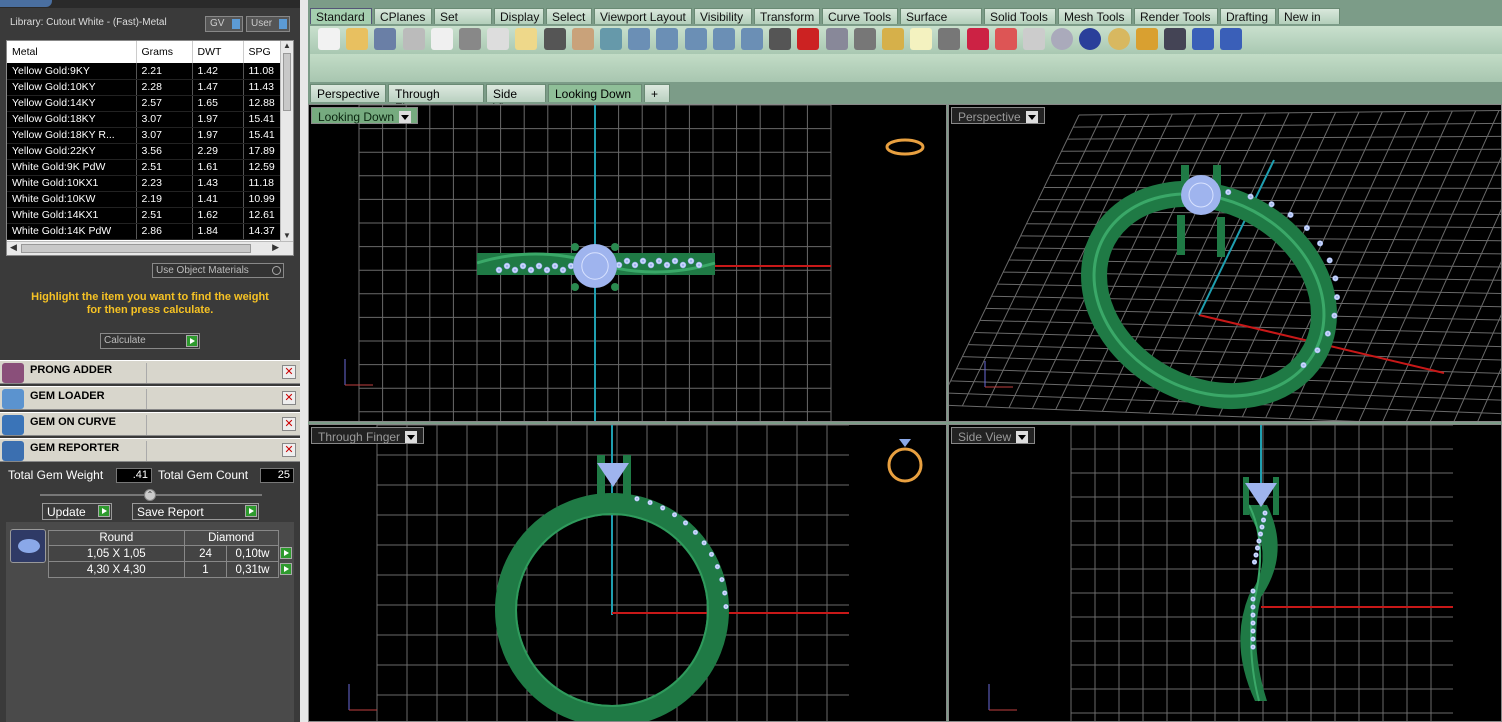 The height and width of the screenshot is (722, 1502). I want to click on metal-row: White Gold:9K PdW 2.51 1.61 12.59, so click(148, 167).